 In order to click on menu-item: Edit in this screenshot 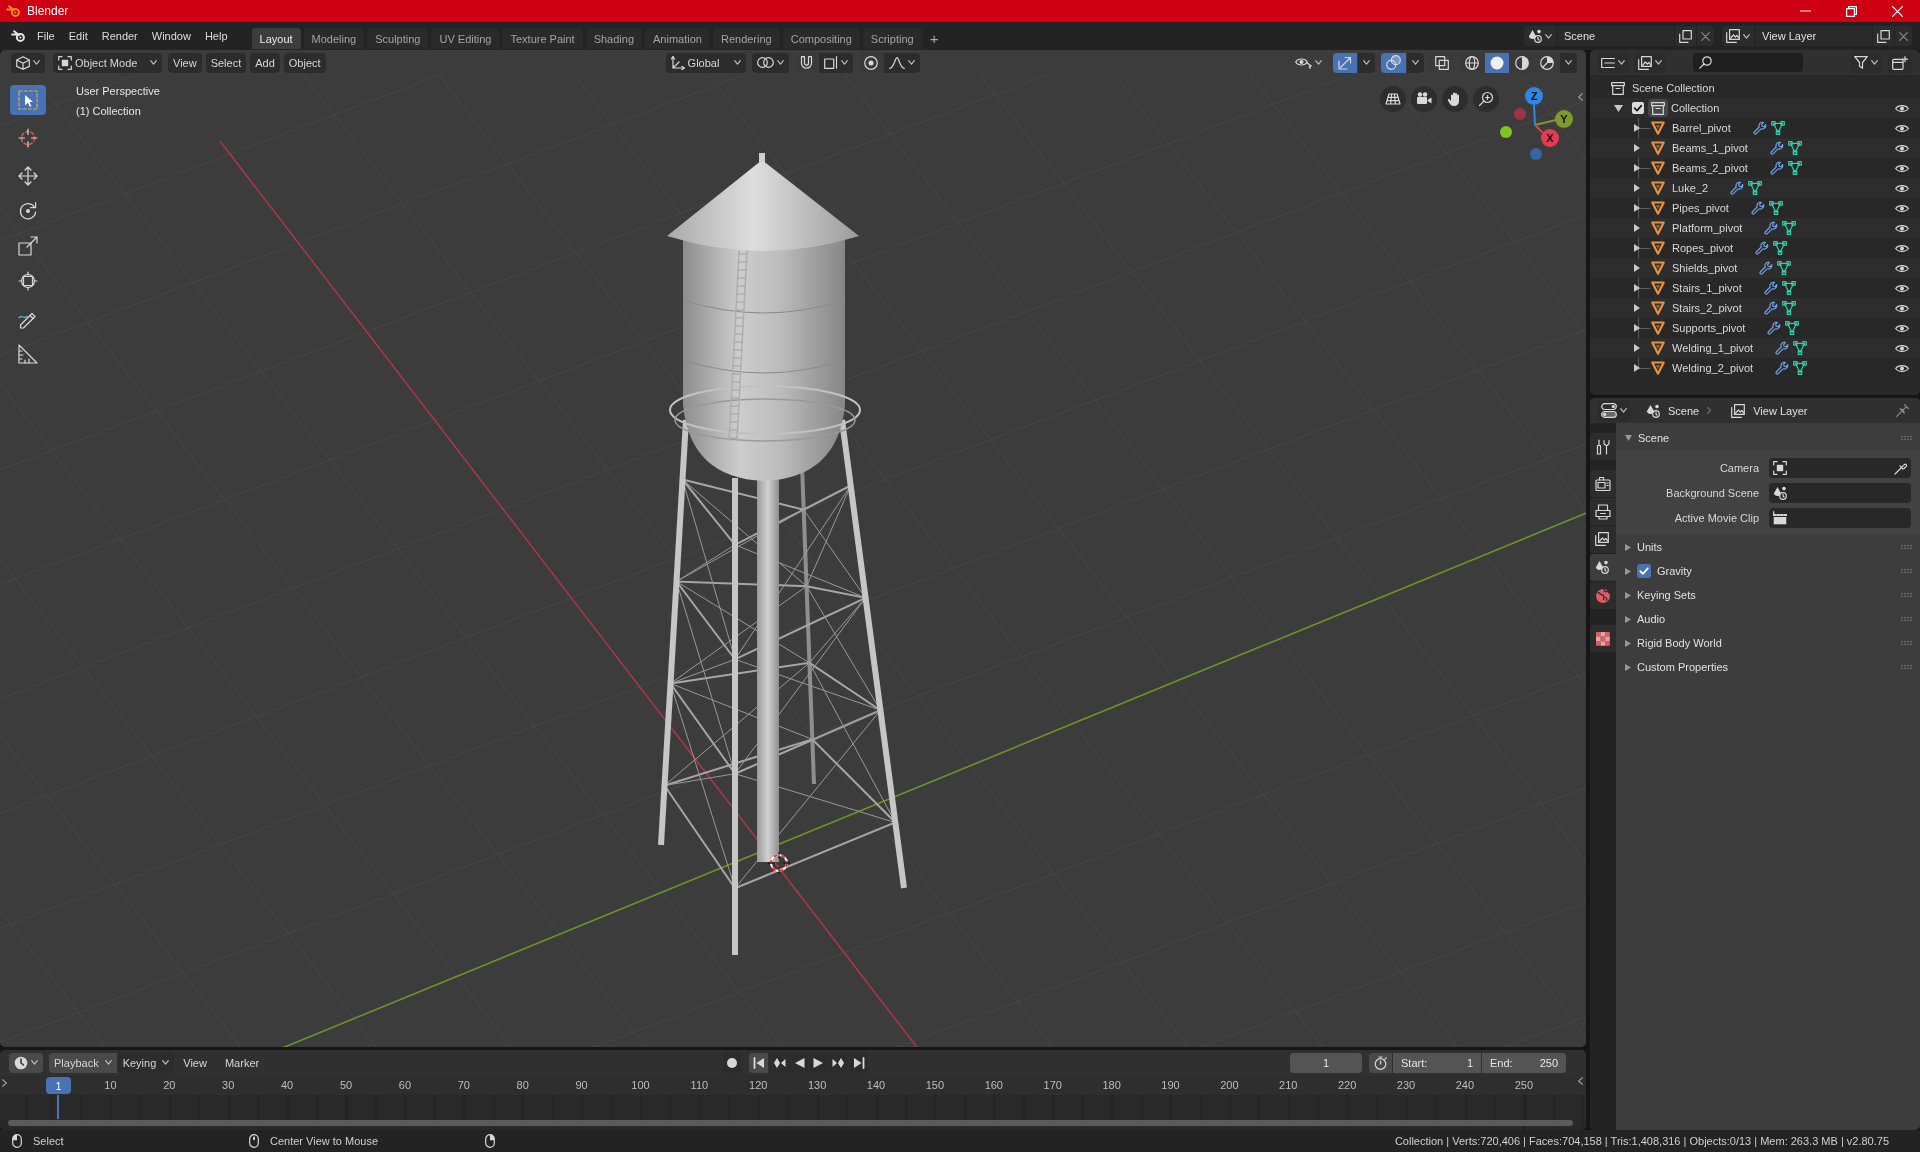, I will do `click(78, 36)`.